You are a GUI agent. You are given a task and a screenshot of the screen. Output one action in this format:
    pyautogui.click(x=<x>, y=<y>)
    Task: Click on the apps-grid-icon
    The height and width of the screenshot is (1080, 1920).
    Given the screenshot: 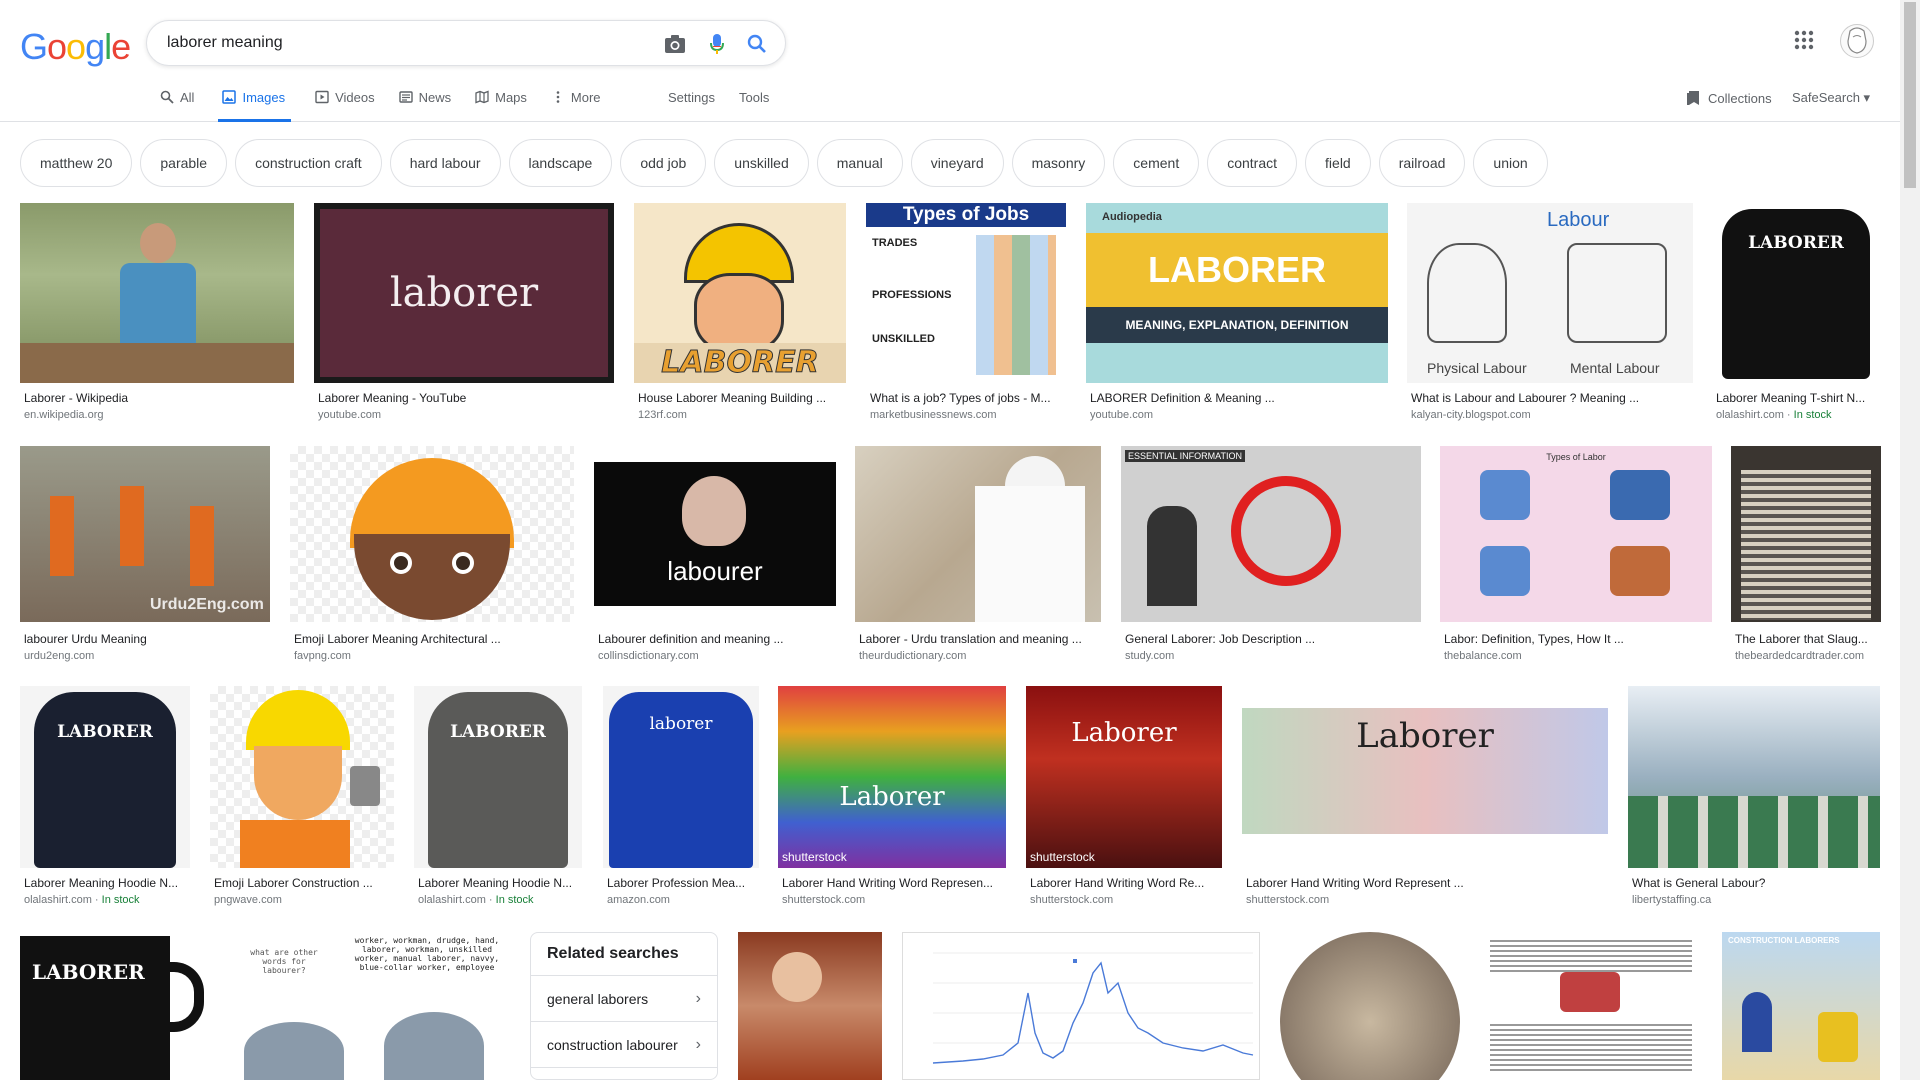 What is the action you would take?
    pyautogui.click(x=1806, y=42)
    